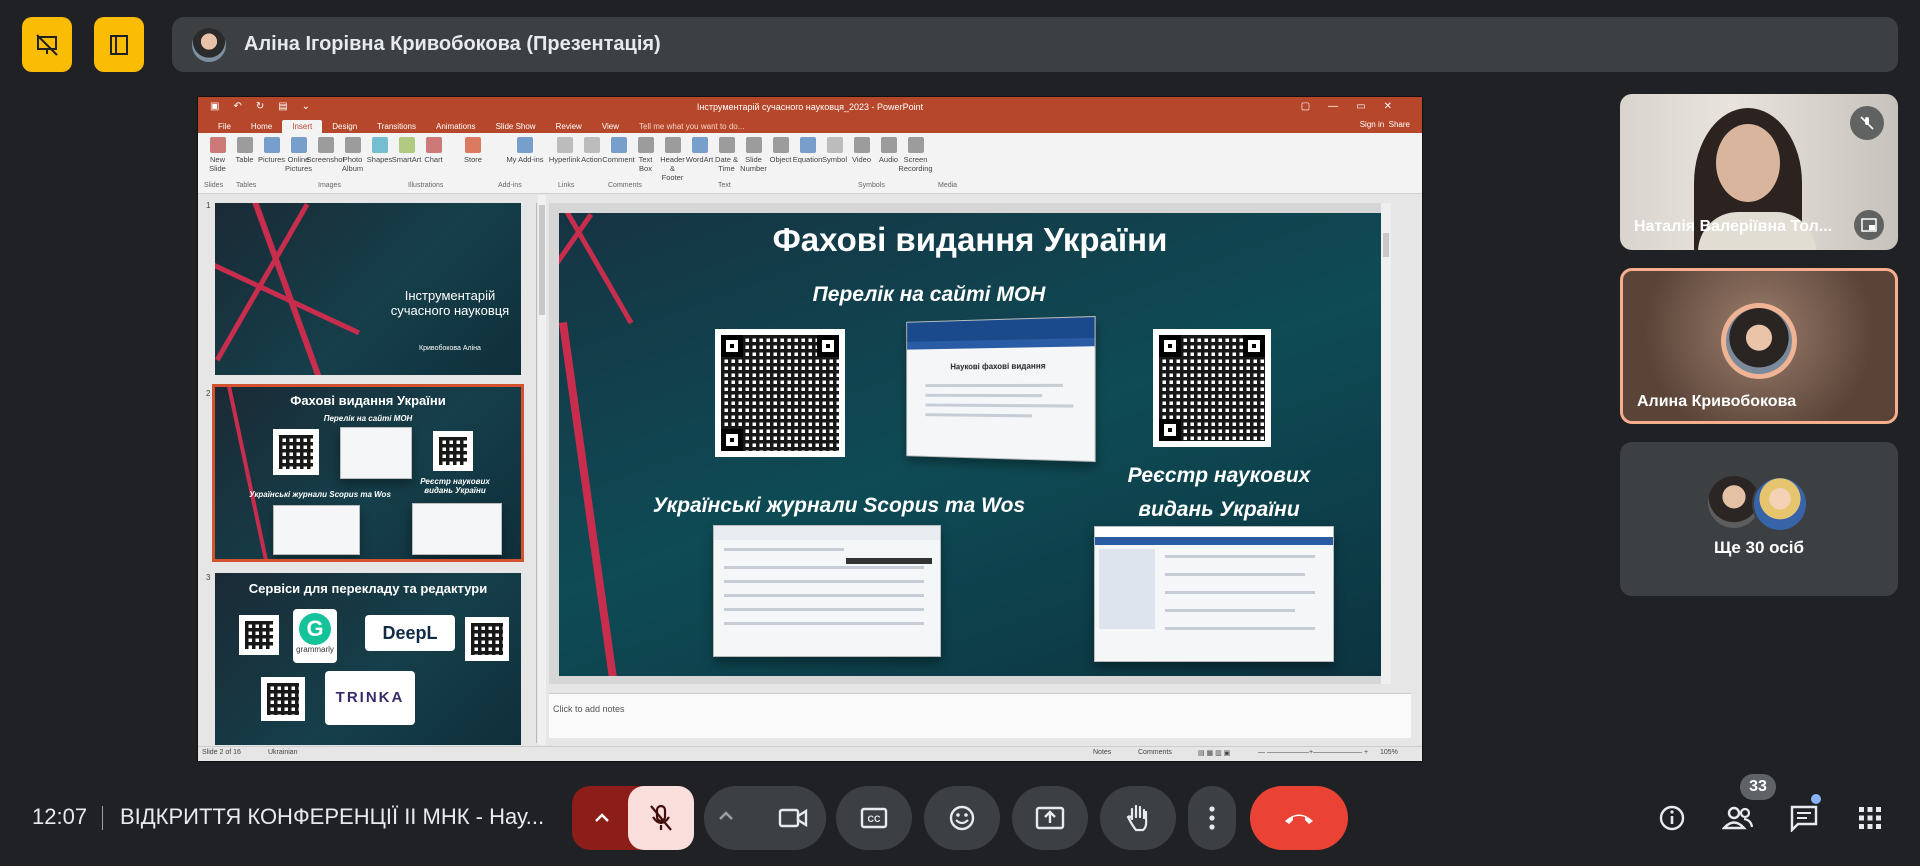  What do you see at coordinates (610, 126) in the screenshot?
I see `tab-view: View` at bounding box center [610, 126].